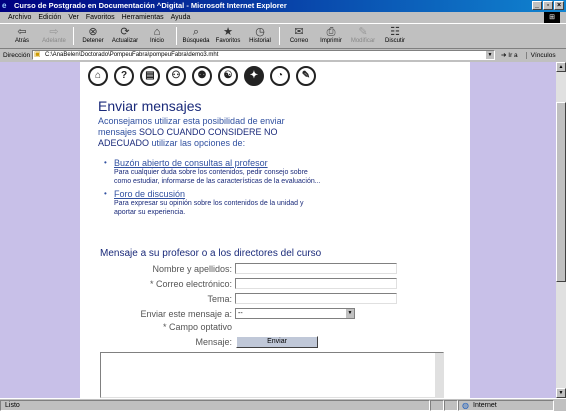 This screenshot has width=566, height=411. I want to click on status-cell, so click(437, 405).